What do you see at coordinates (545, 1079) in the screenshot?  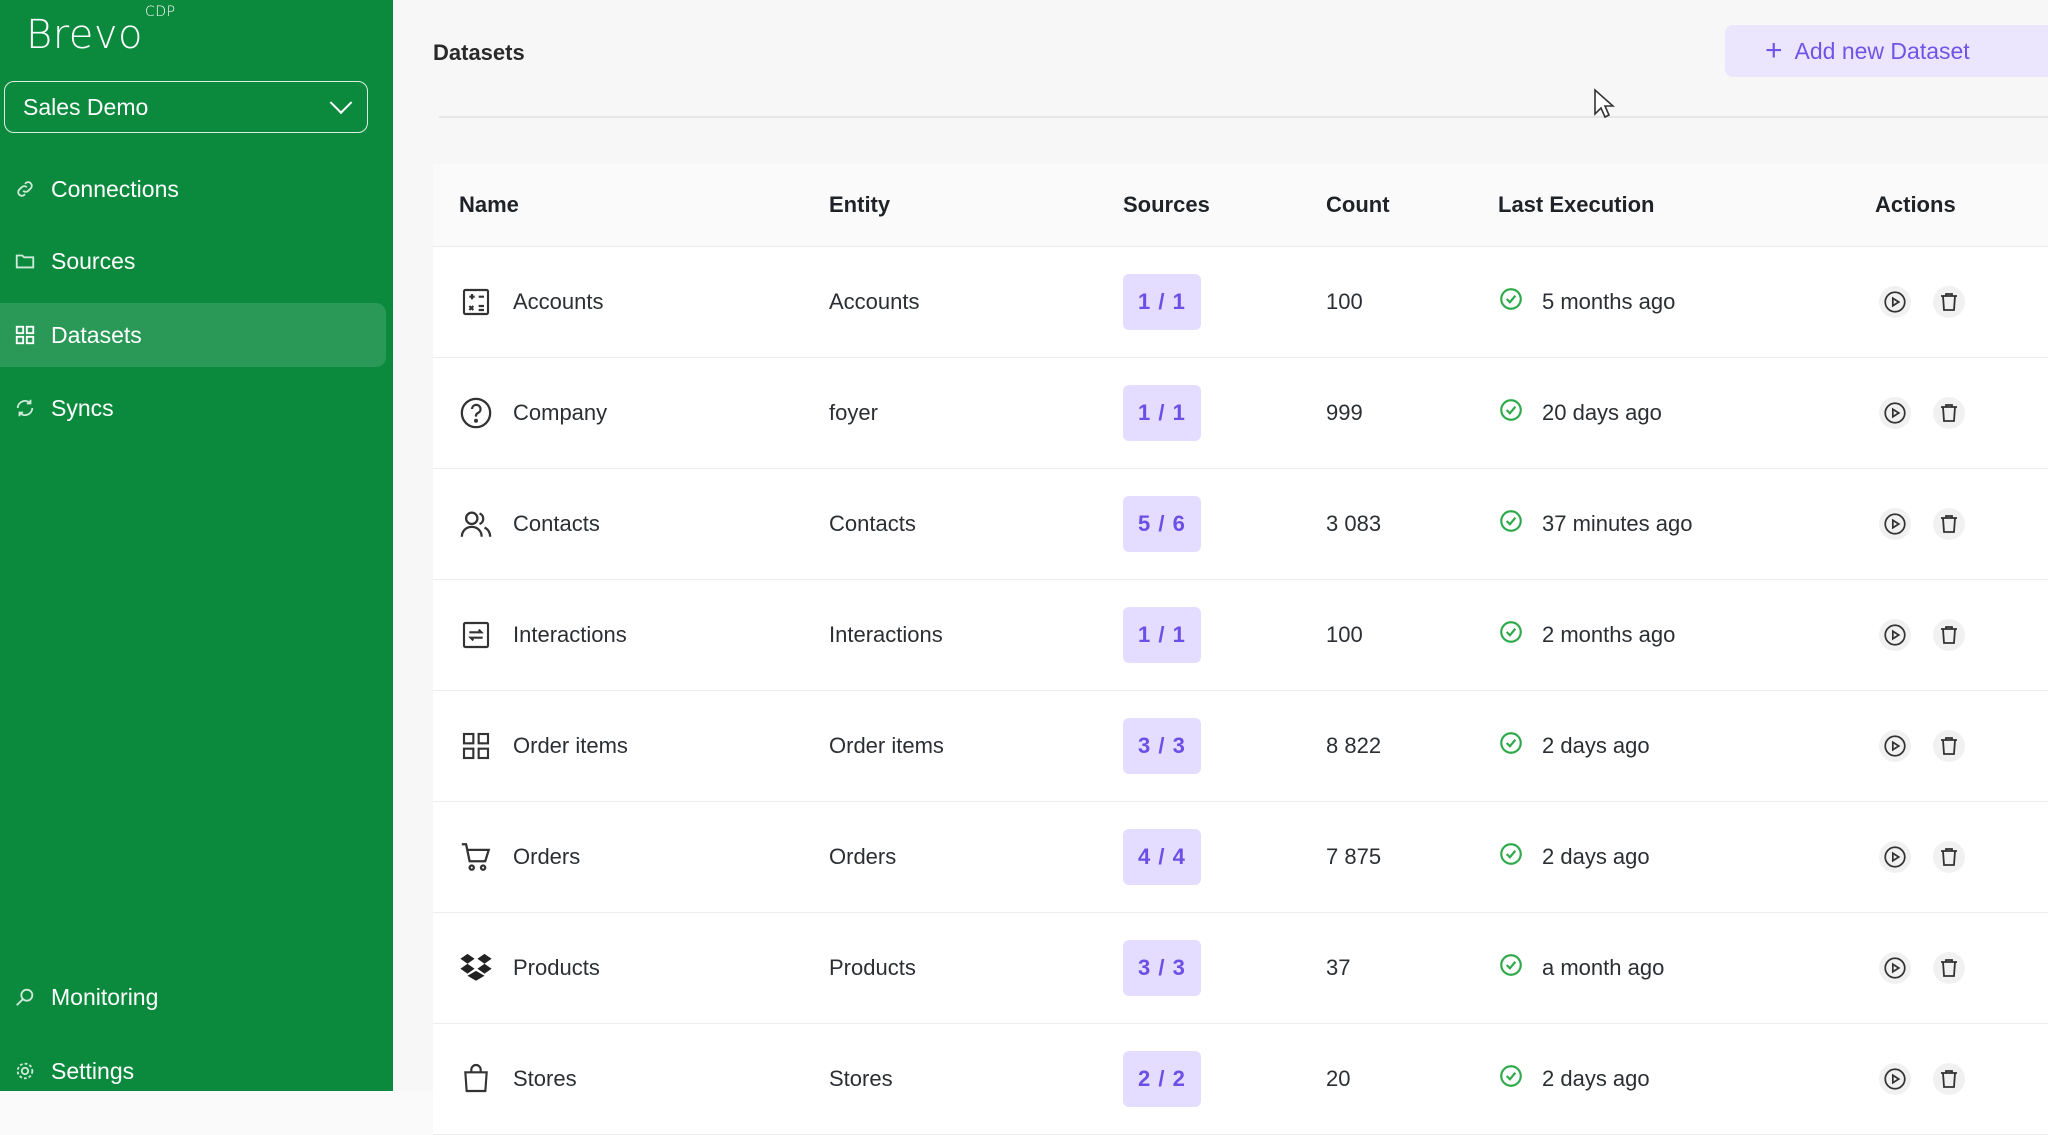 I see `dataset-name: Stores` at bounding box center [545, 1079].